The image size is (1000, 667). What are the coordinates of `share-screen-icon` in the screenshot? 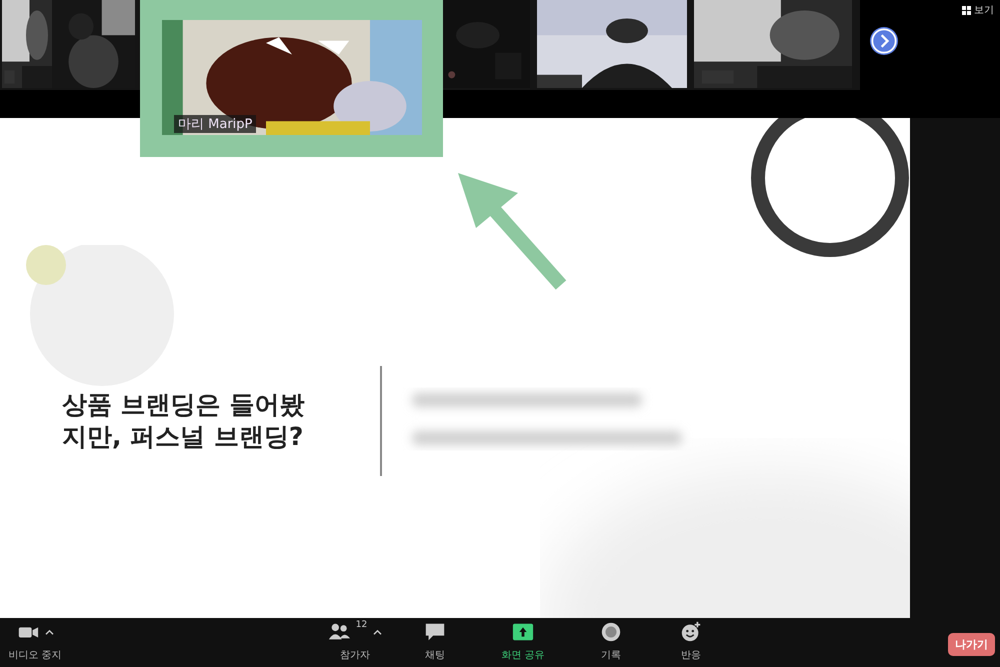 It's located at (523, 632).